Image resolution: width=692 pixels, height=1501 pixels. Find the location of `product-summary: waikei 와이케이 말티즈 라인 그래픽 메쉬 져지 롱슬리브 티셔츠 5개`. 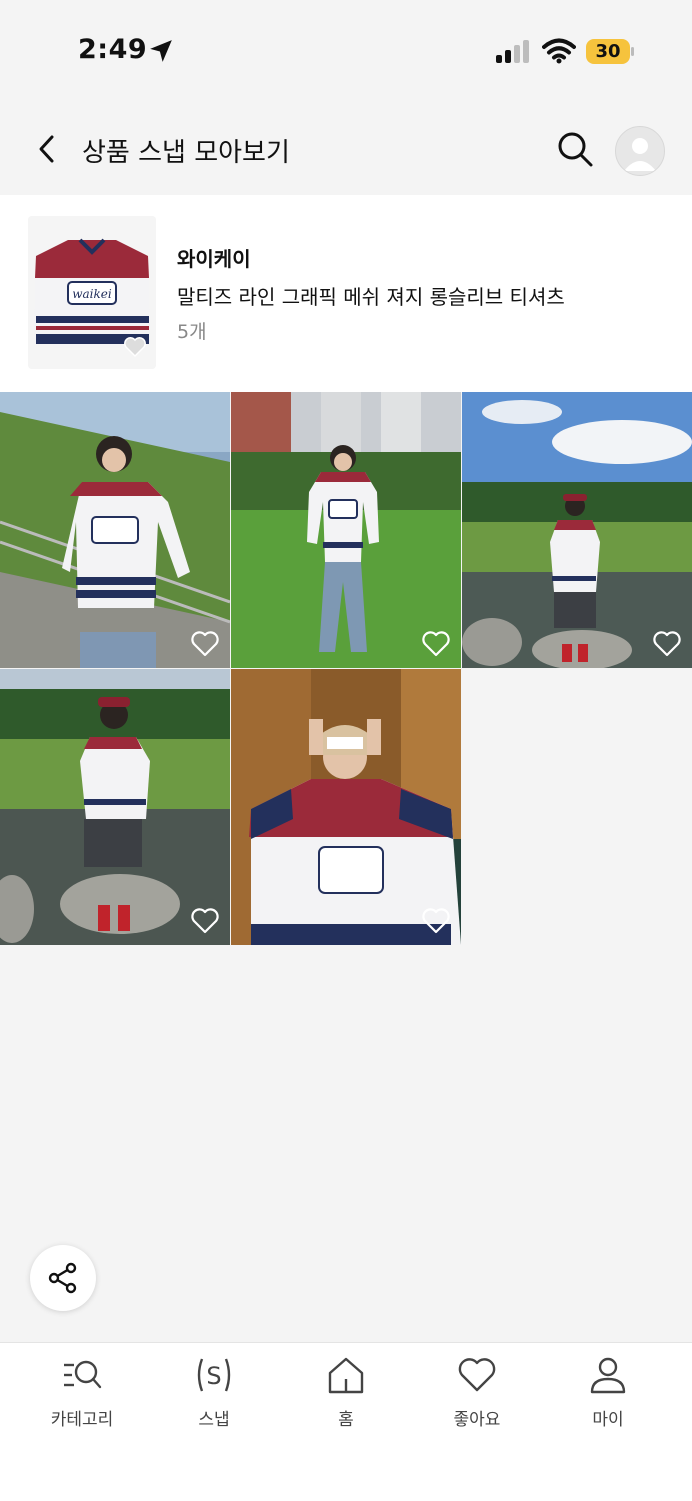

product-summary: waikei 와이케이 말티즈 라인 그래픽 메쉬 져지 롱슬리브 티셔츠 5개 is located at coordinates (346, 293).